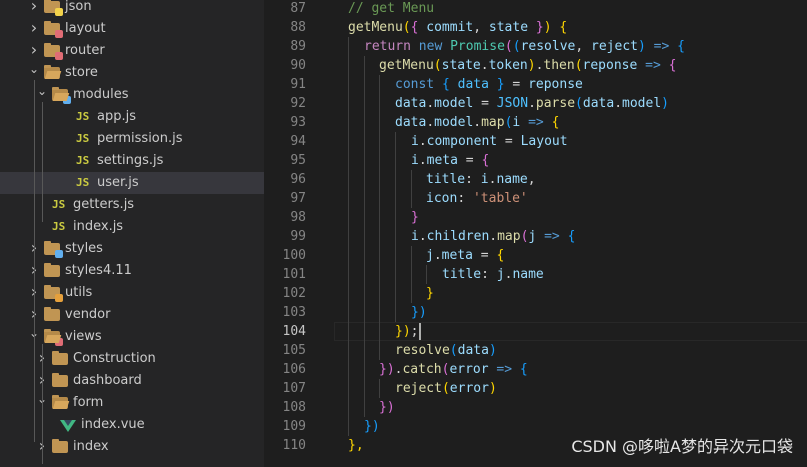 The height and width of the screenshot is (467, 807). I want to click on tree-item-label: modules, so click(101, 94).